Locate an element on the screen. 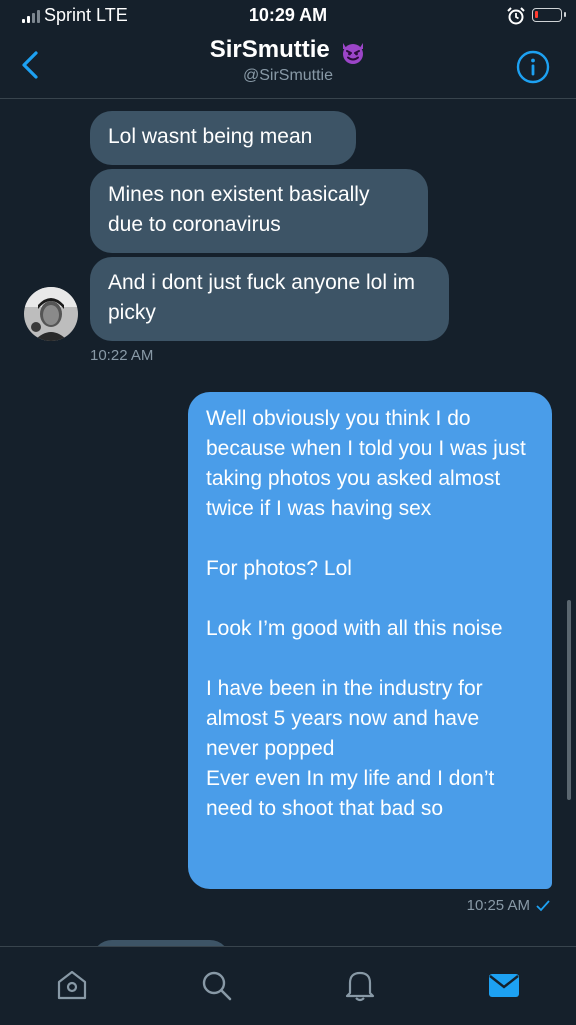  home-icon is located at coordinates (72, 985).